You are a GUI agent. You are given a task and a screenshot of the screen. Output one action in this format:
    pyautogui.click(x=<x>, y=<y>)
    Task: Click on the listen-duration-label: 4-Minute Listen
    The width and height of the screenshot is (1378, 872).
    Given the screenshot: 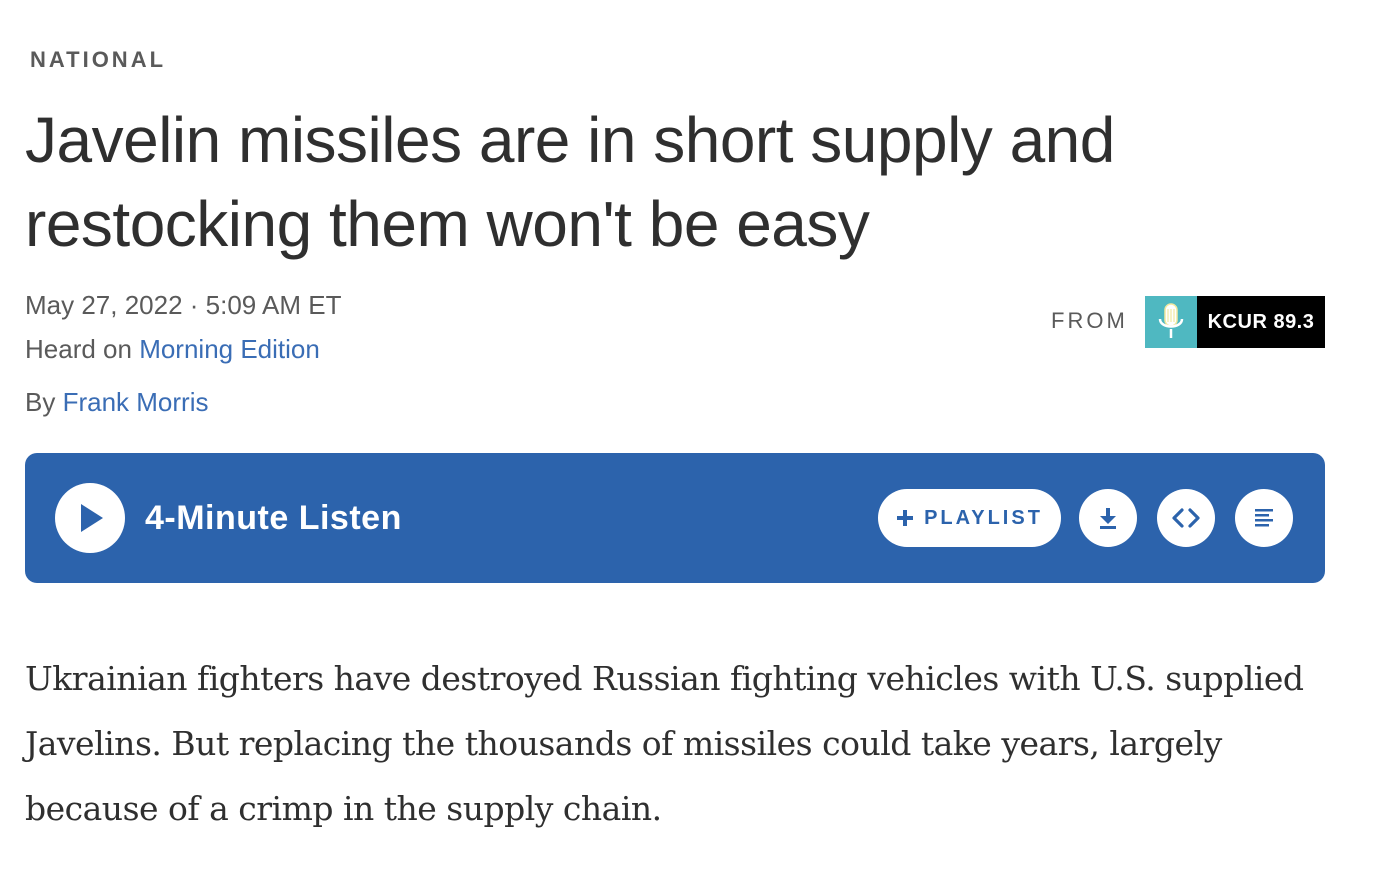 What is the action you would take?
    pyautogui.click(x=273, y=518)
    